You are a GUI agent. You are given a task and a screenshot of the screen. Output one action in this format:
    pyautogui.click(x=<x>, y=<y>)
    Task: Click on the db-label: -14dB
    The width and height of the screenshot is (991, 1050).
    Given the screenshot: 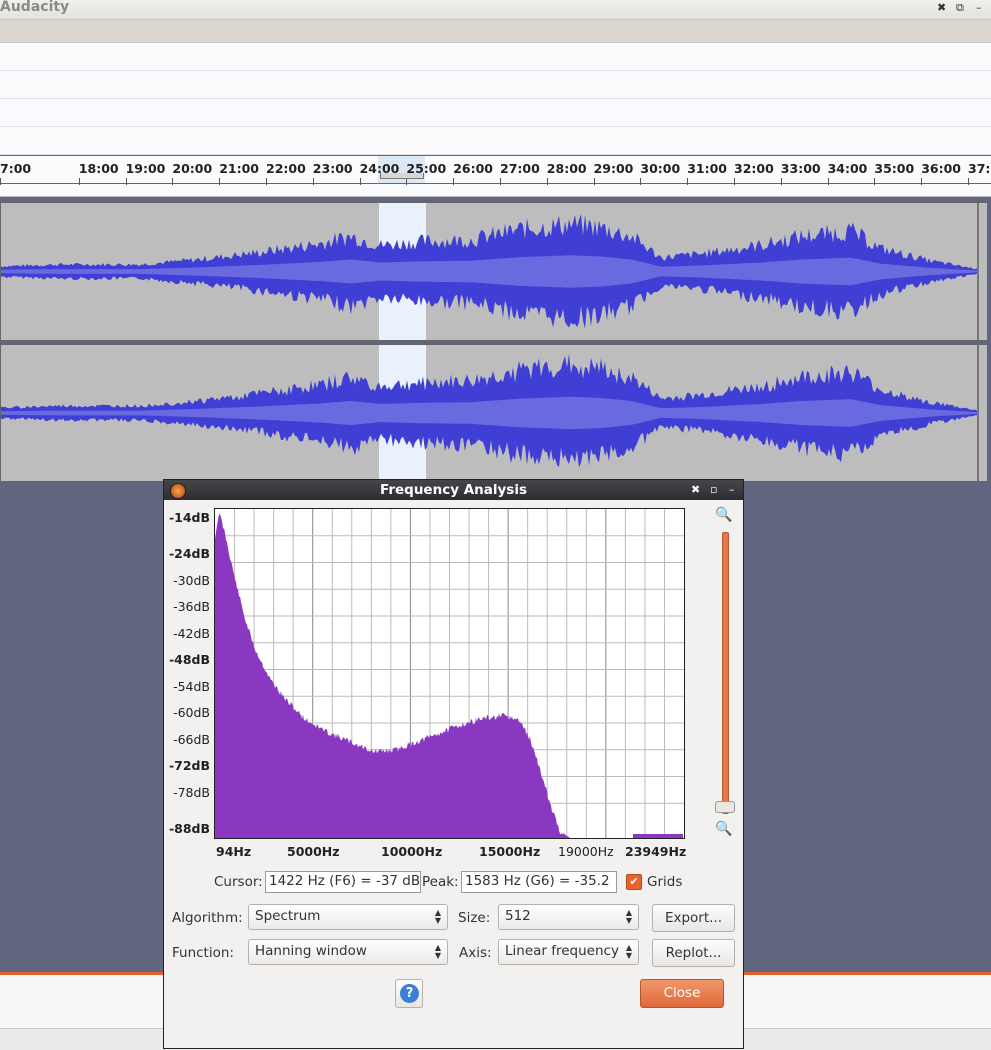 What is the action you would take?
    pyautogui.click(x=189, y=517)
    